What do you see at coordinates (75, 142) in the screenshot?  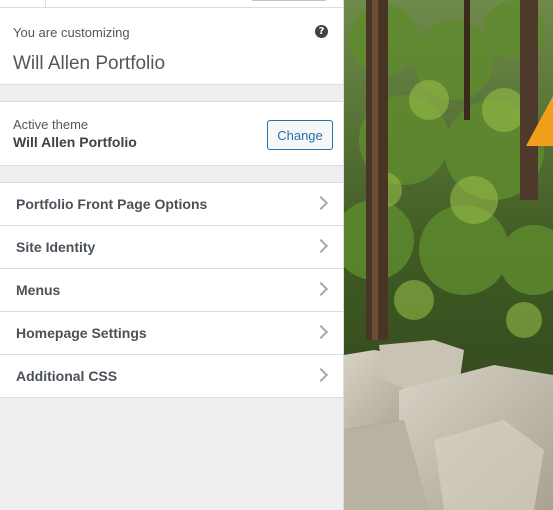 I see `active-theme-name: Will Allen Portfolio` at bounding box center [75, 142].